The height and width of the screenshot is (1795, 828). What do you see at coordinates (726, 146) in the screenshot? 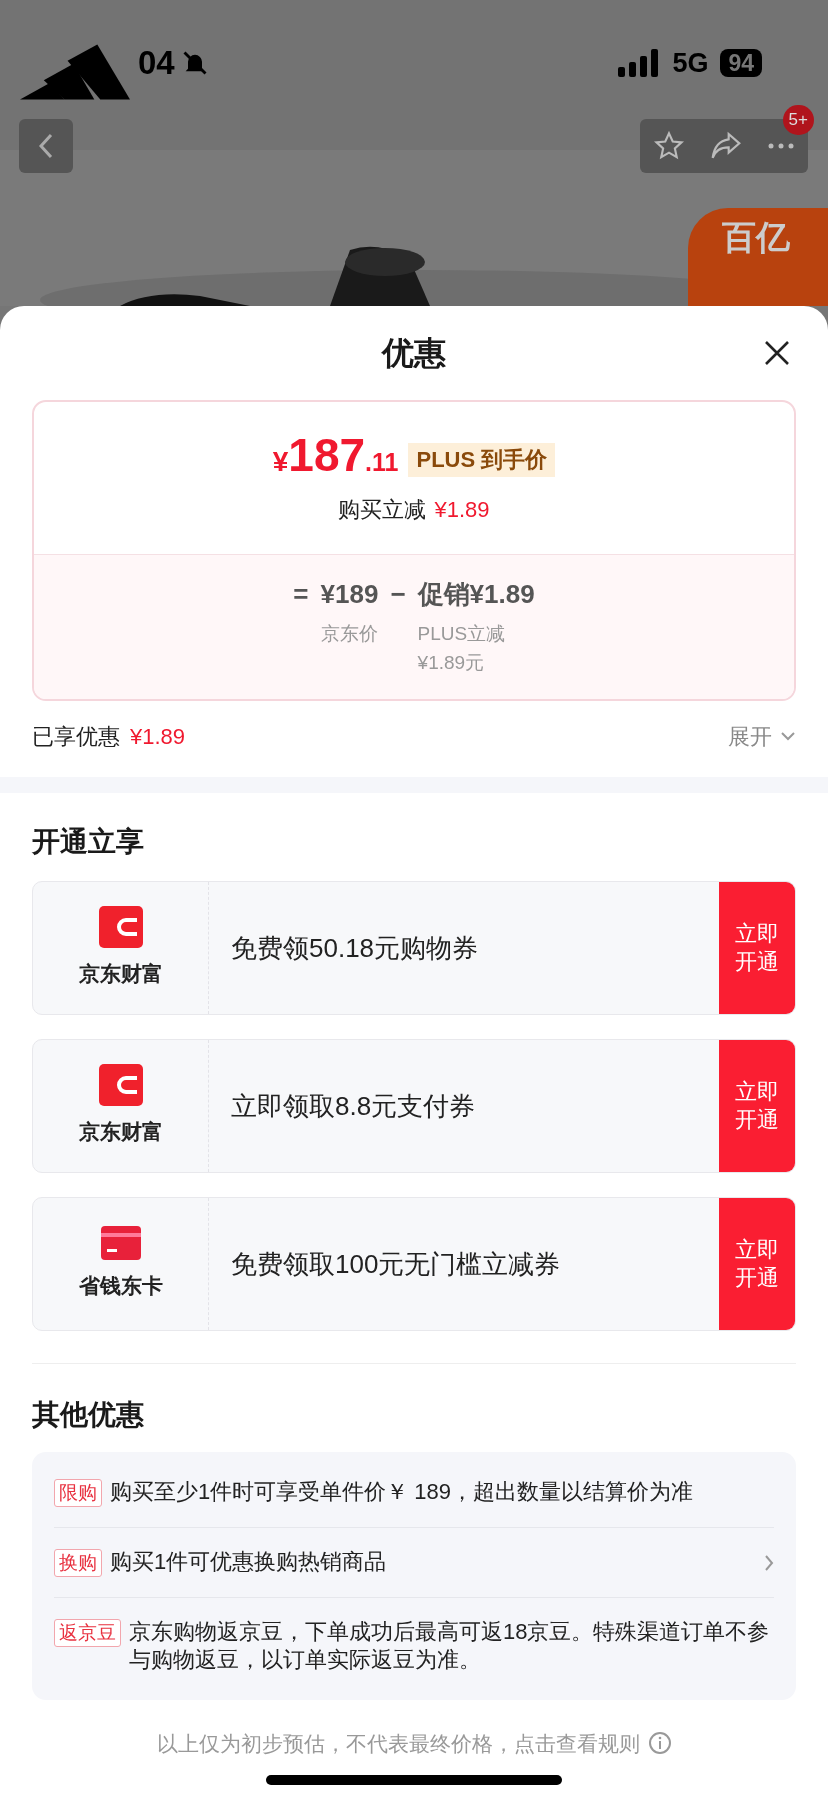
I see `share-icon` at bounding box center [726, 146].